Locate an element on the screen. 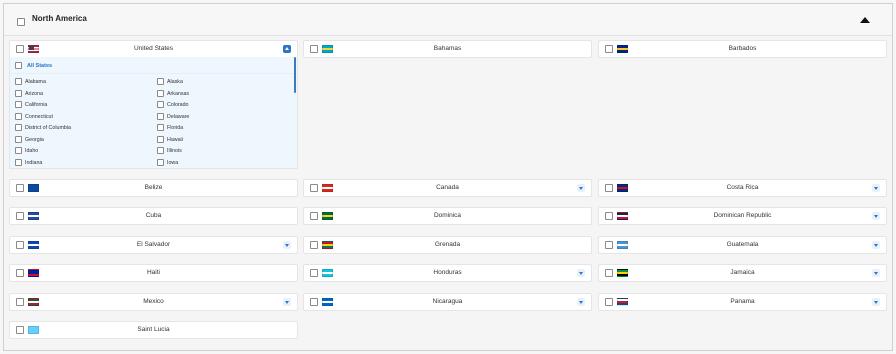 The width and height of the screenshot is (896, 354). country-card-belize: Belize is located at coordinates (153, 188).